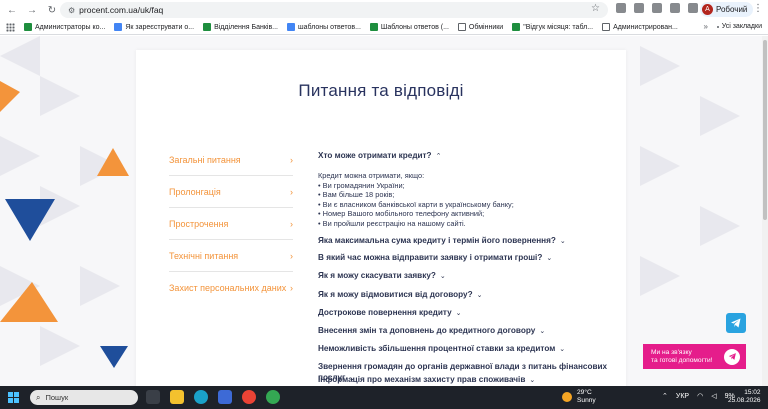 The height and width of the screenshot is (409, 768). I want to click on help-line-2: та готові допомогти!, so click(682, 360).